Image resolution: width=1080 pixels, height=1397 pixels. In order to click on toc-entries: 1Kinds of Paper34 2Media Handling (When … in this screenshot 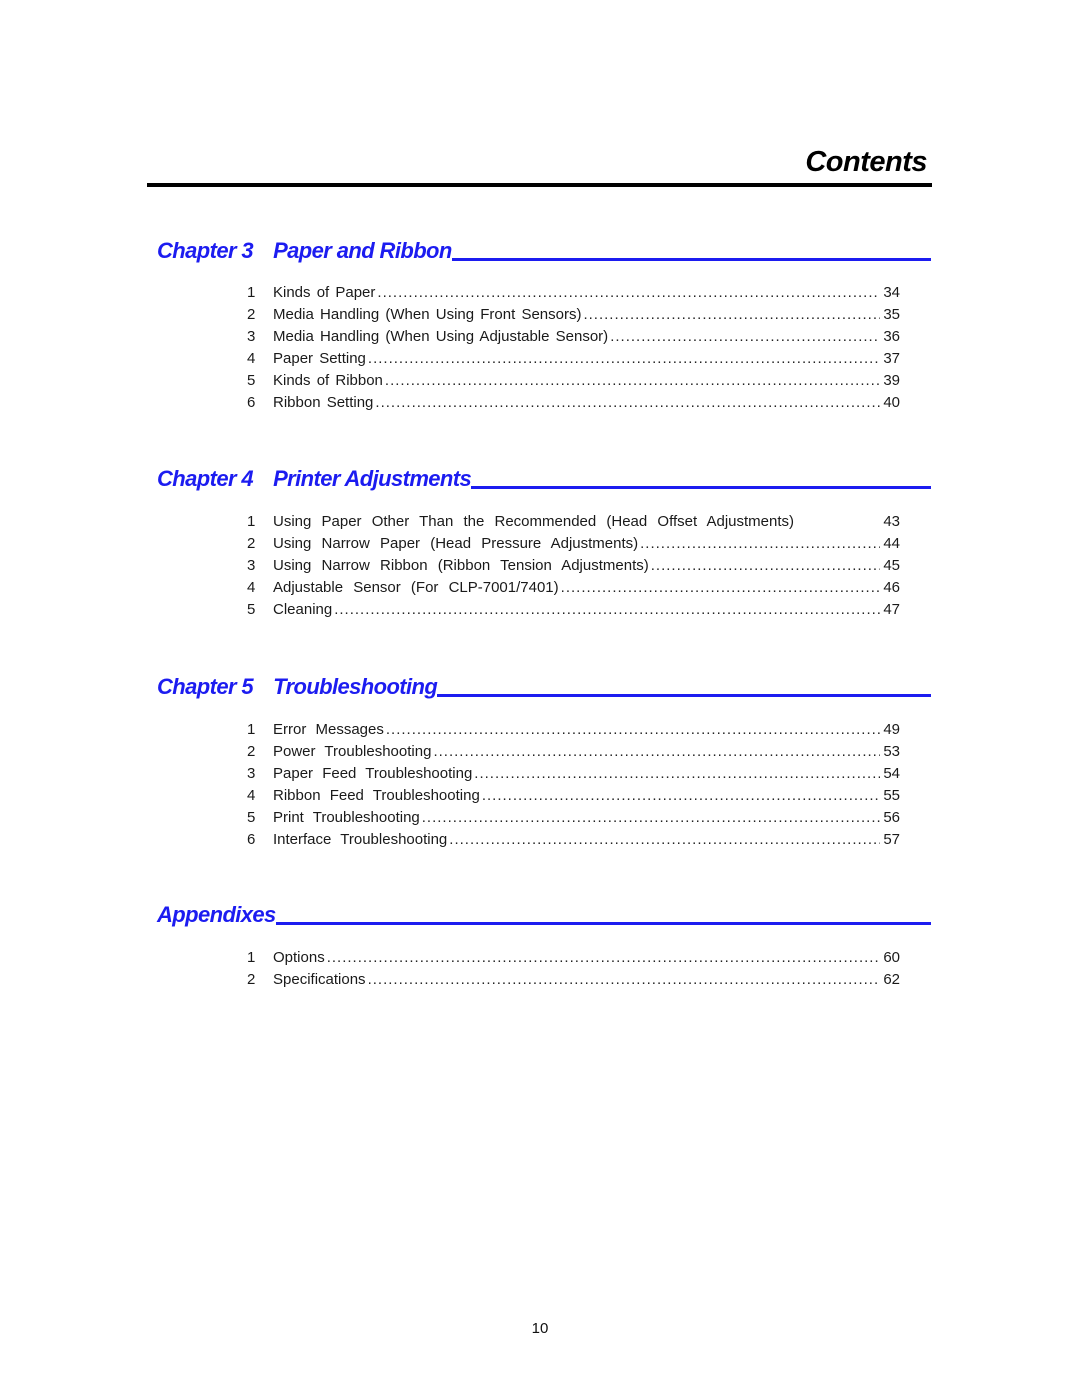, I will do `click(573, 350)`.